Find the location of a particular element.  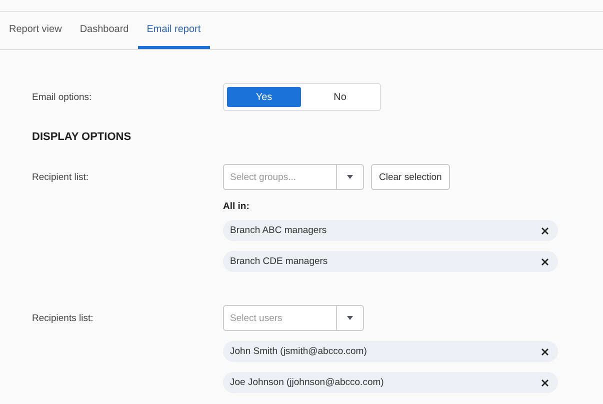

chip-label: Branch CDE managers is located at coordinates (279, 261).